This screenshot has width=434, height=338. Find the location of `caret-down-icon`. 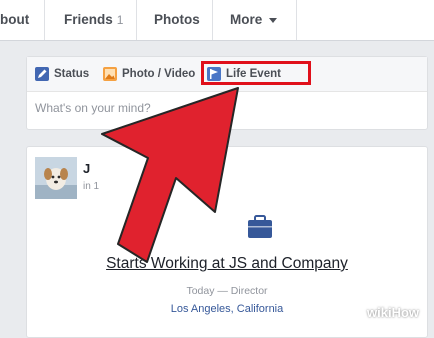

caret-down-icon is located at coordinates (273, 20).